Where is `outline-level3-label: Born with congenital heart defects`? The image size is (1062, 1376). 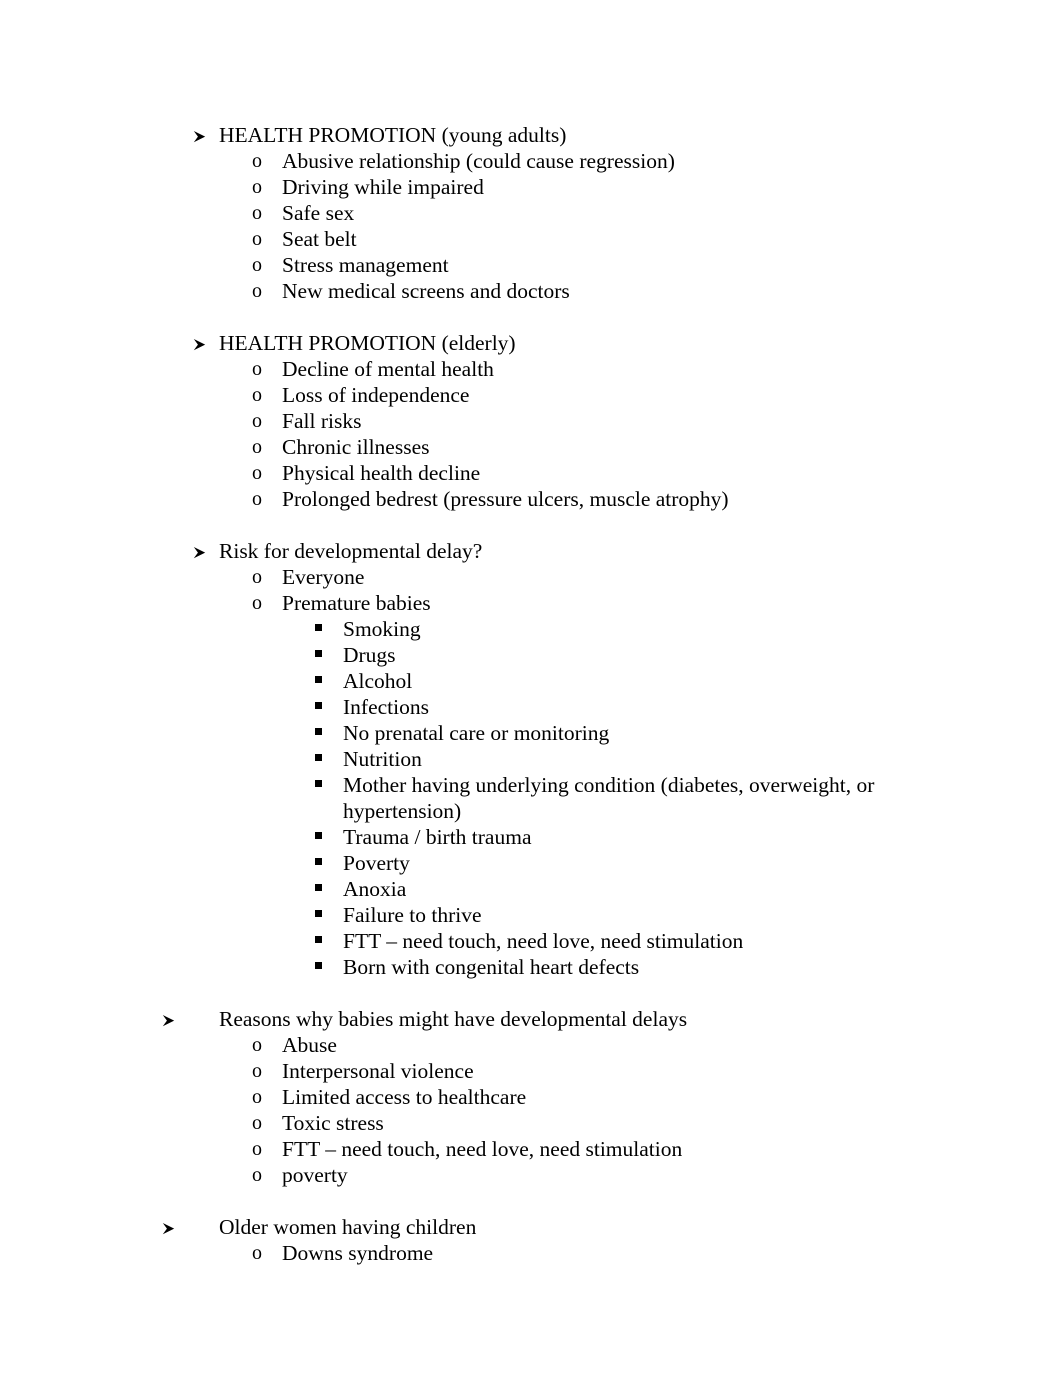 outline-level3-label: Born with congenital heart defects is located at coordinates (491, 967).